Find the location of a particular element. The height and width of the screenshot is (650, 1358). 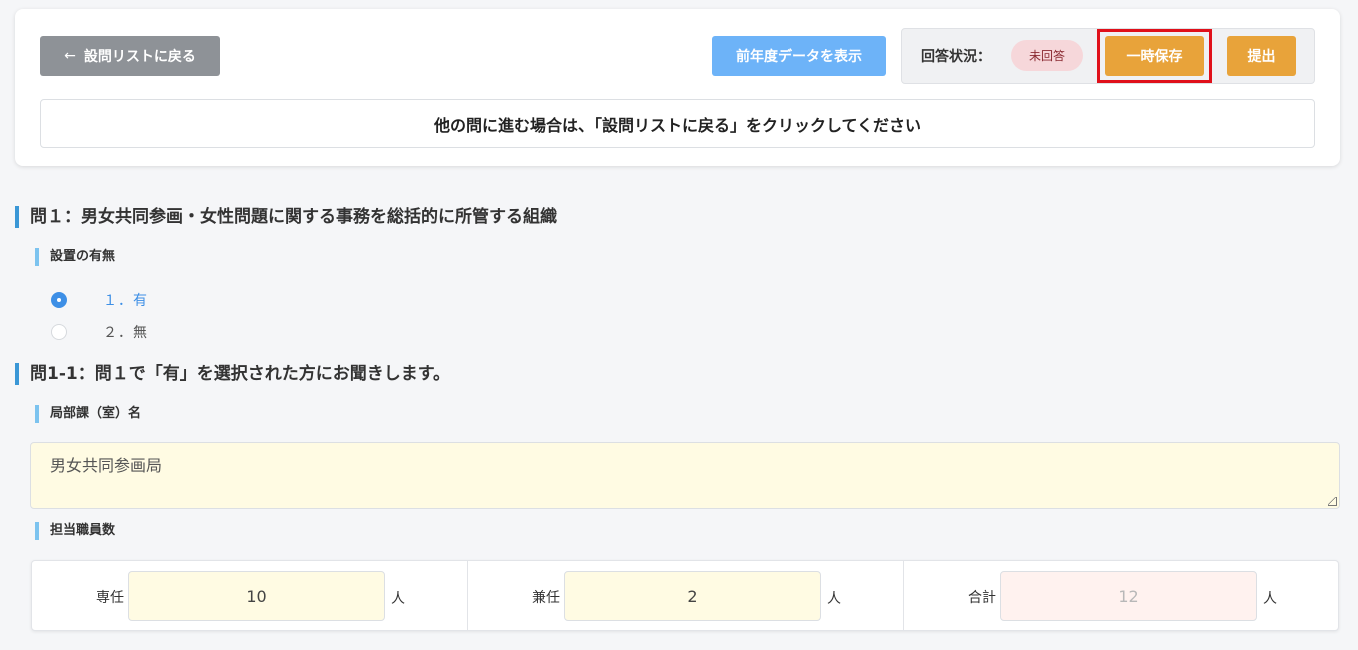

arrow-left-icon: ← is located at coordinates (70, 56).